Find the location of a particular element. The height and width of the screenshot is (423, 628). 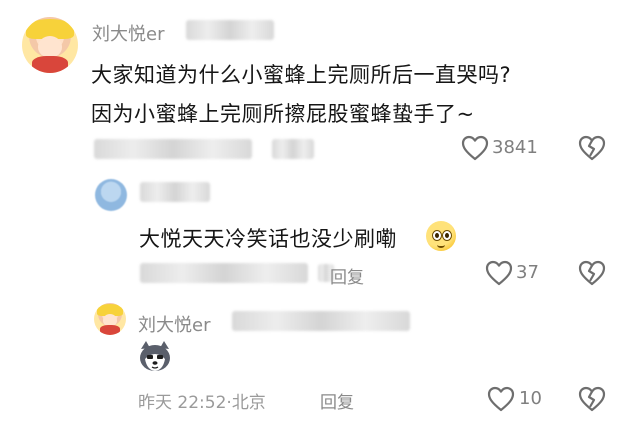

avatar-body is located at coordinates (50, 64).